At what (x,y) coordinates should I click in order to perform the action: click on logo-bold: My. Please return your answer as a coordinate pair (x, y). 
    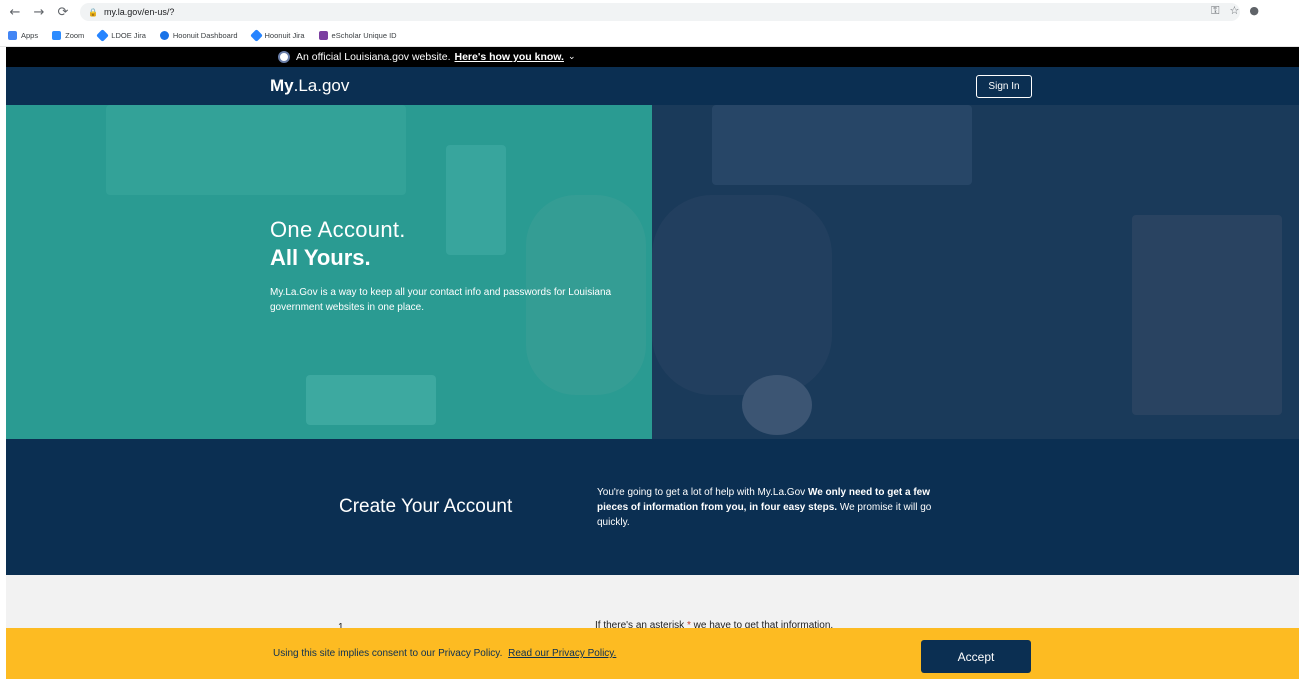
    Looking at the image, I should click on (282, 85).